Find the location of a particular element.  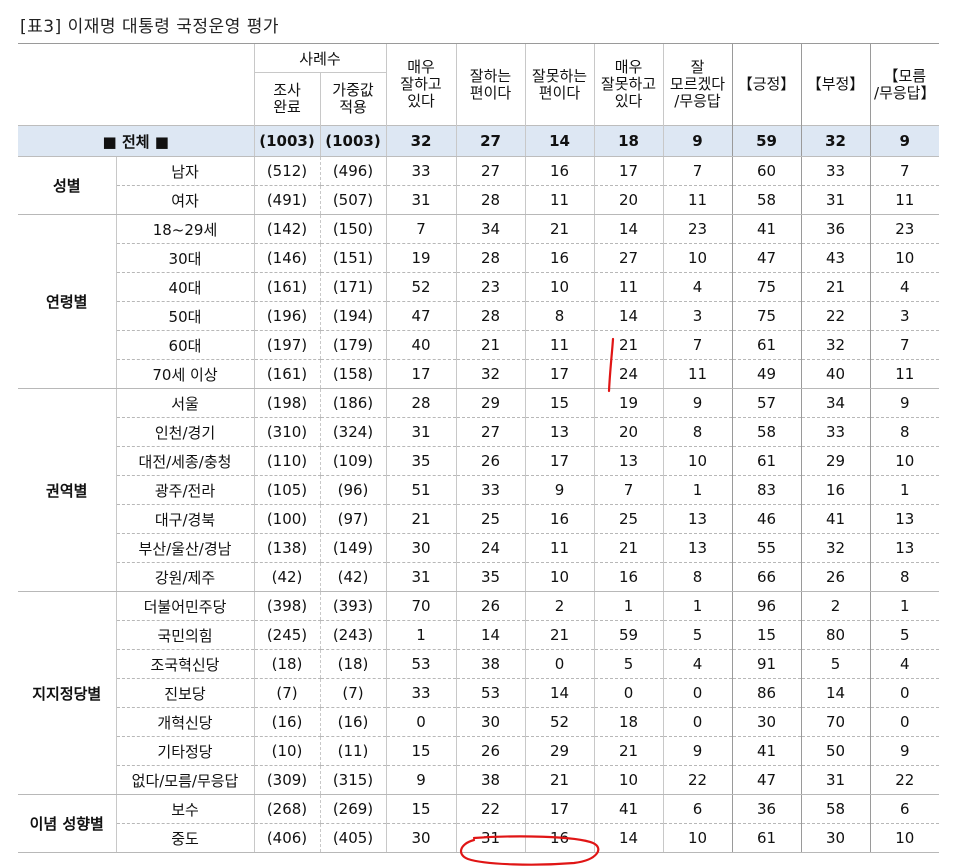

table-cell: (186) is located at coordinates (352, 403).